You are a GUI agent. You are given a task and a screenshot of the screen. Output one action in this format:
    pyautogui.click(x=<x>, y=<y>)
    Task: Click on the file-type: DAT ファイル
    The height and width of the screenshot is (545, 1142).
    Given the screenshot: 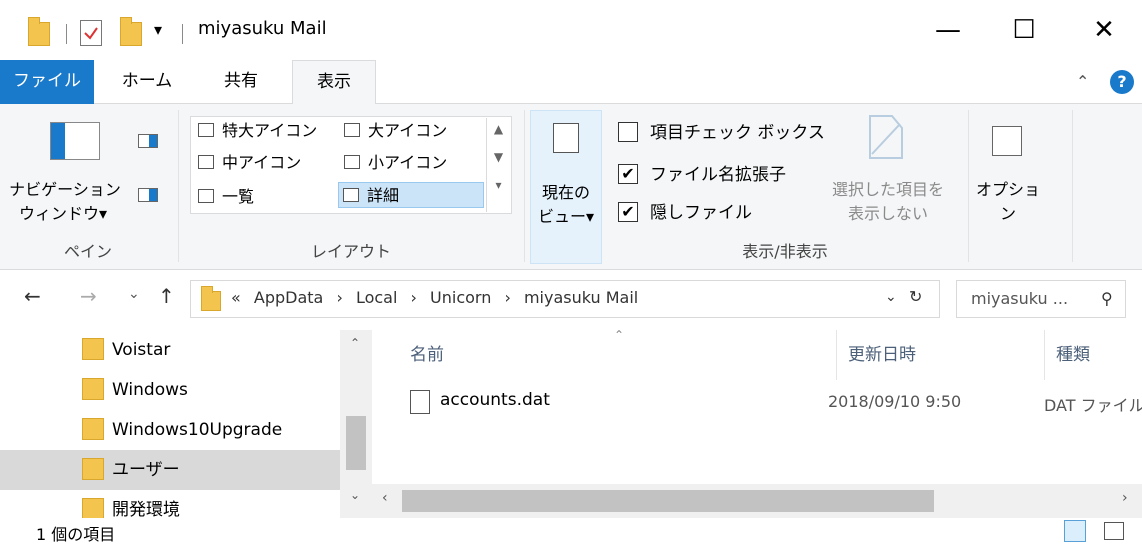 What is the action you would take?
    pyautogui.click(x=1093, y=405)
    